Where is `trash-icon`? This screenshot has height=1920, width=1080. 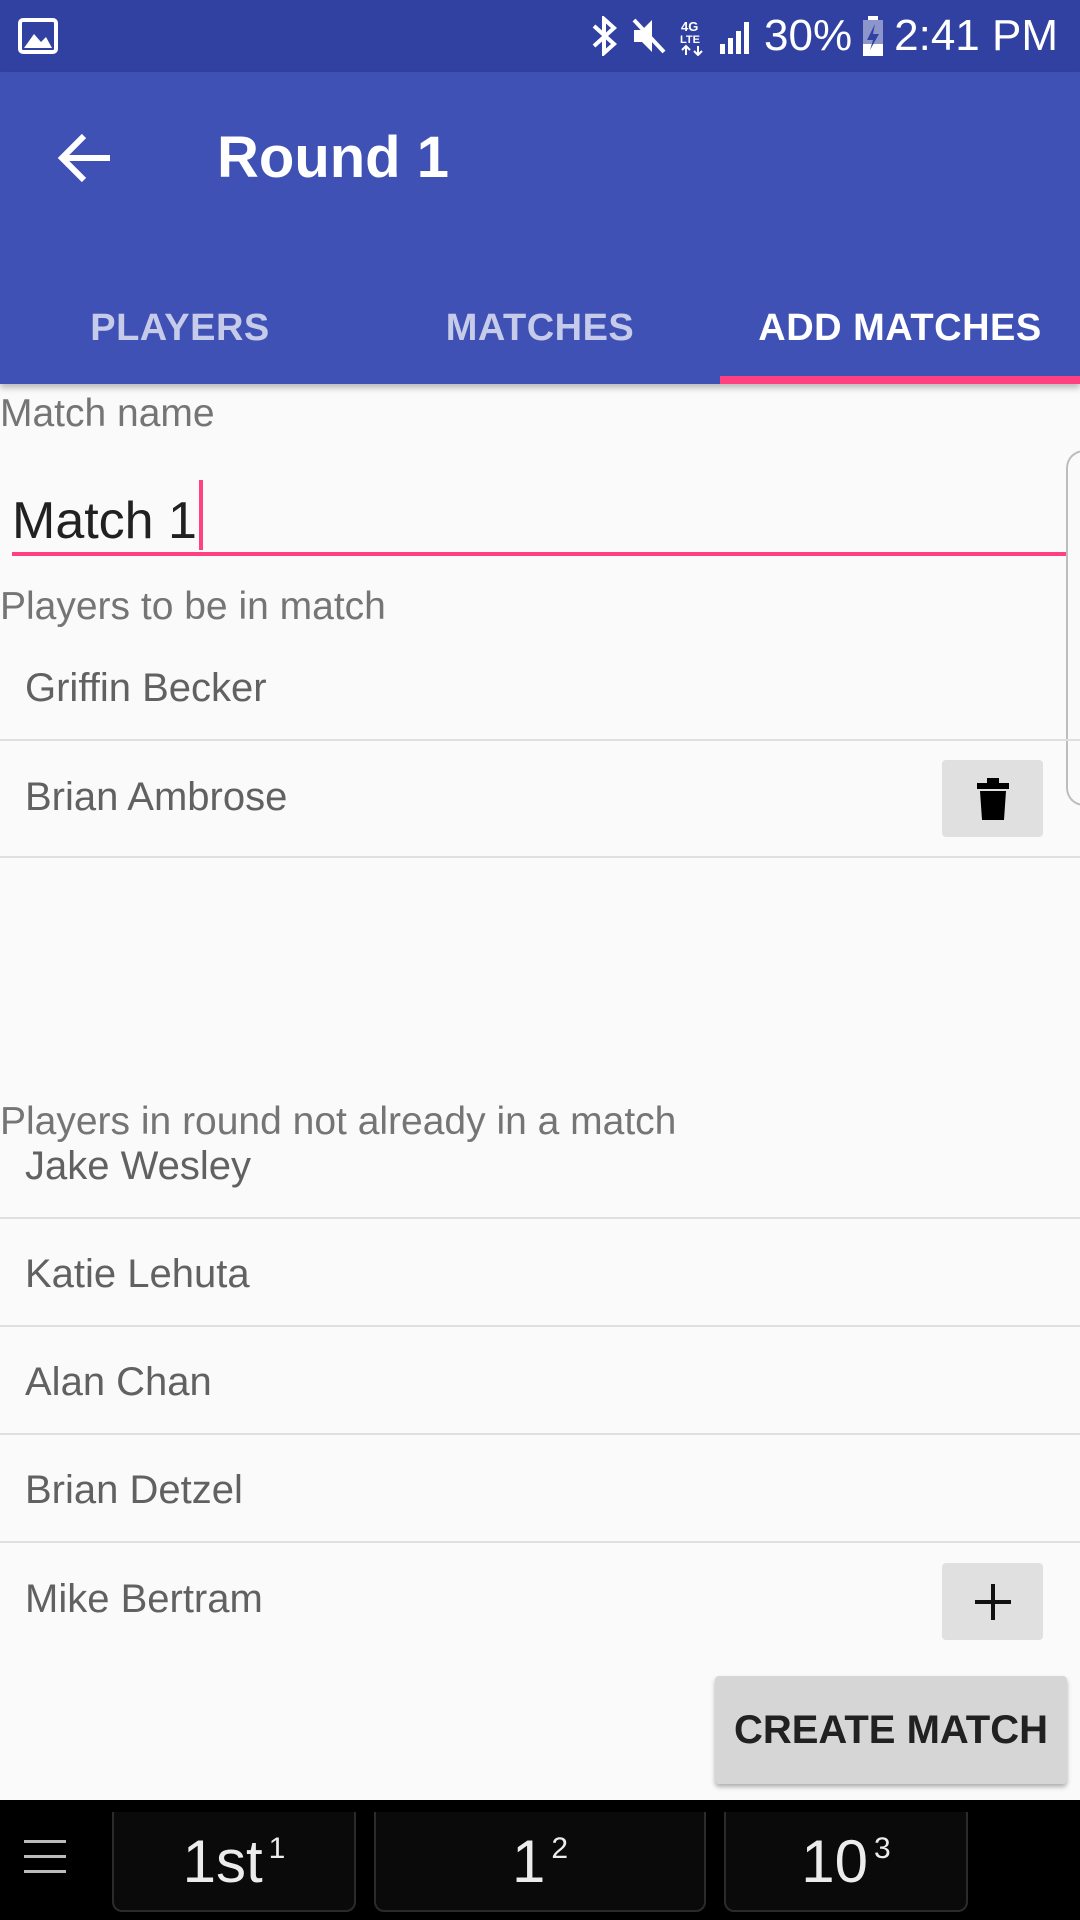
trash-icon is located at coordinates (992, 798).